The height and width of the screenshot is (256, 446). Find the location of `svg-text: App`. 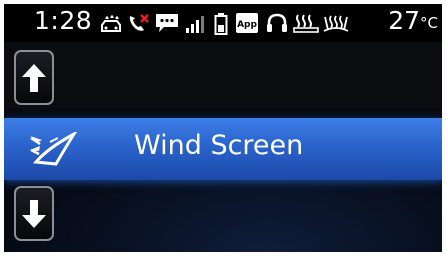

svg-text: App is located at coordinates (247, 25).